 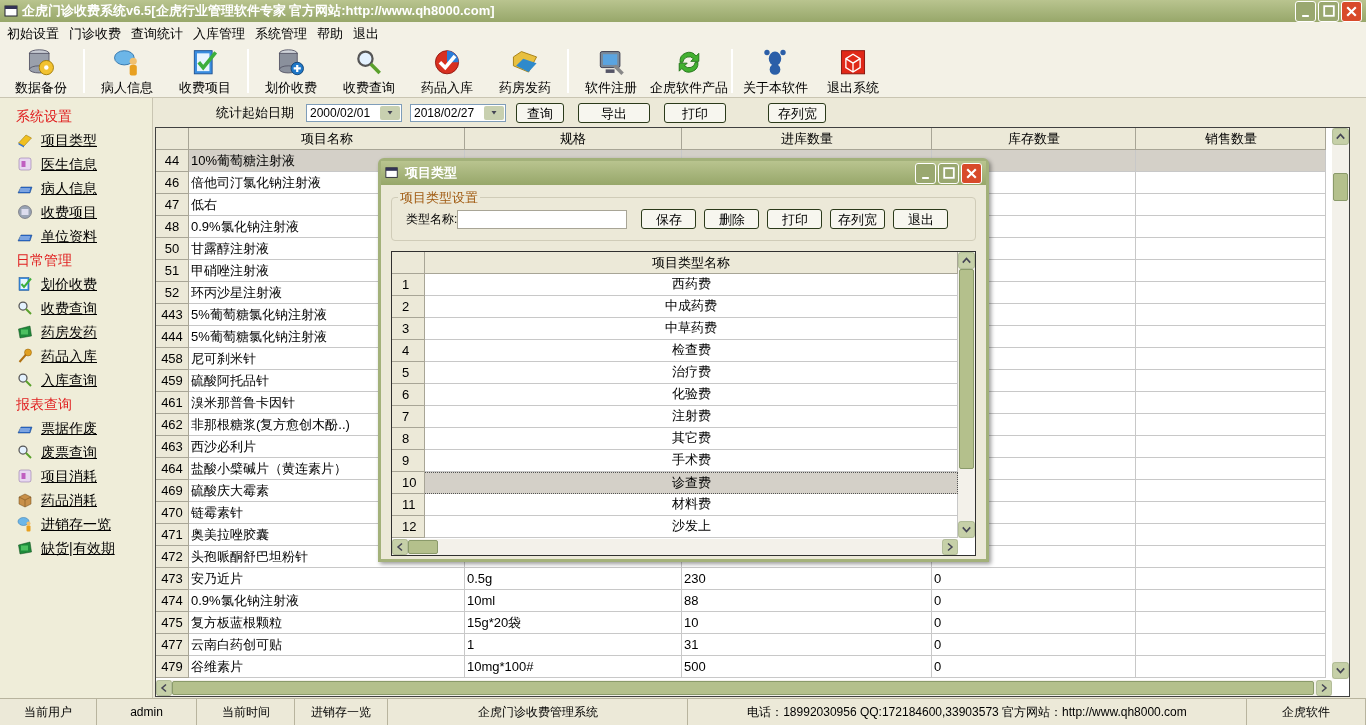 I want to click on toolbar-button: 药品入库, so click(x=447, y=71).